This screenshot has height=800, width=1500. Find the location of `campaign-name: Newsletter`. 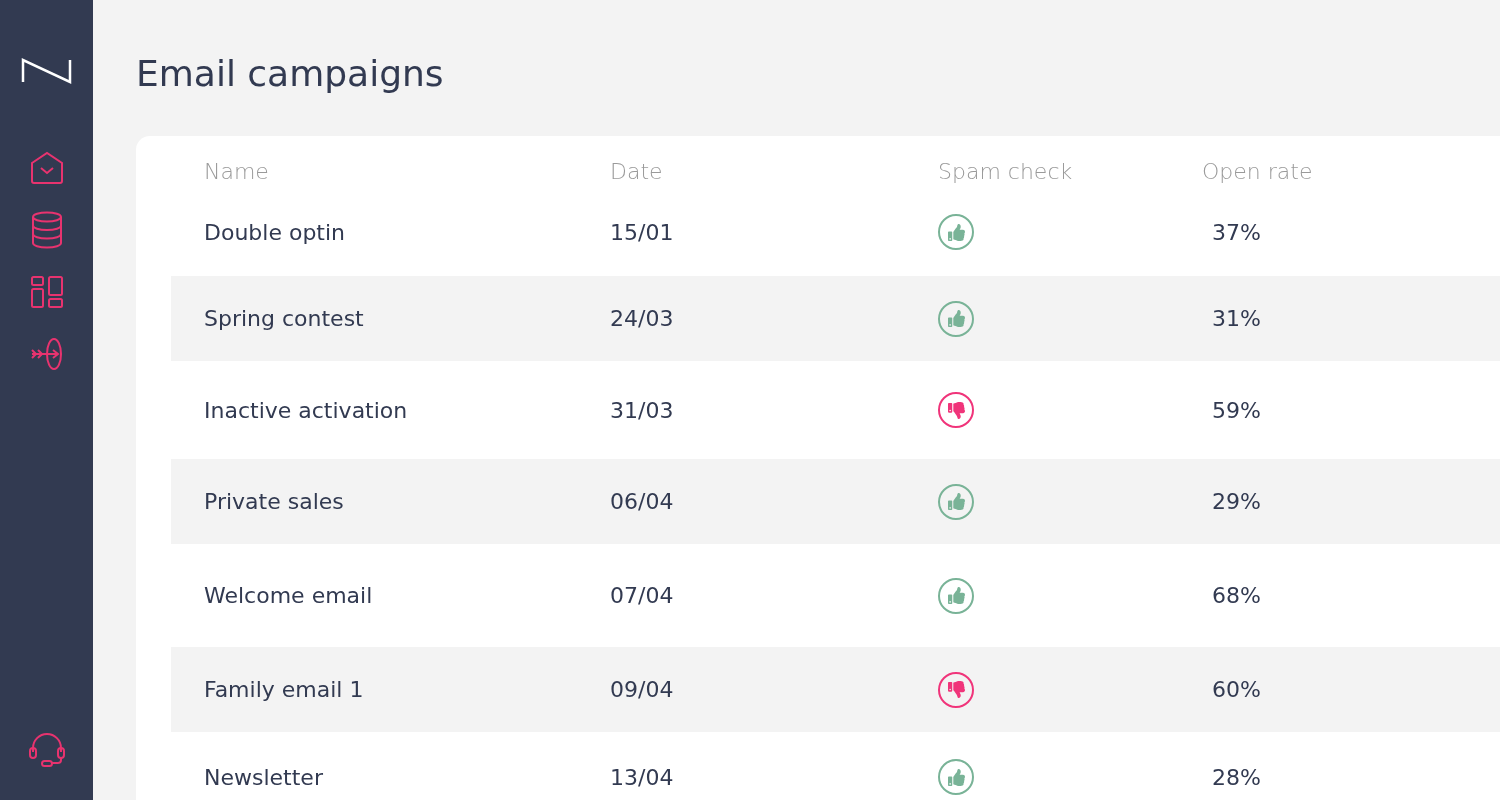

campaign-name: Newsletter is located at coordinates (264, 777).